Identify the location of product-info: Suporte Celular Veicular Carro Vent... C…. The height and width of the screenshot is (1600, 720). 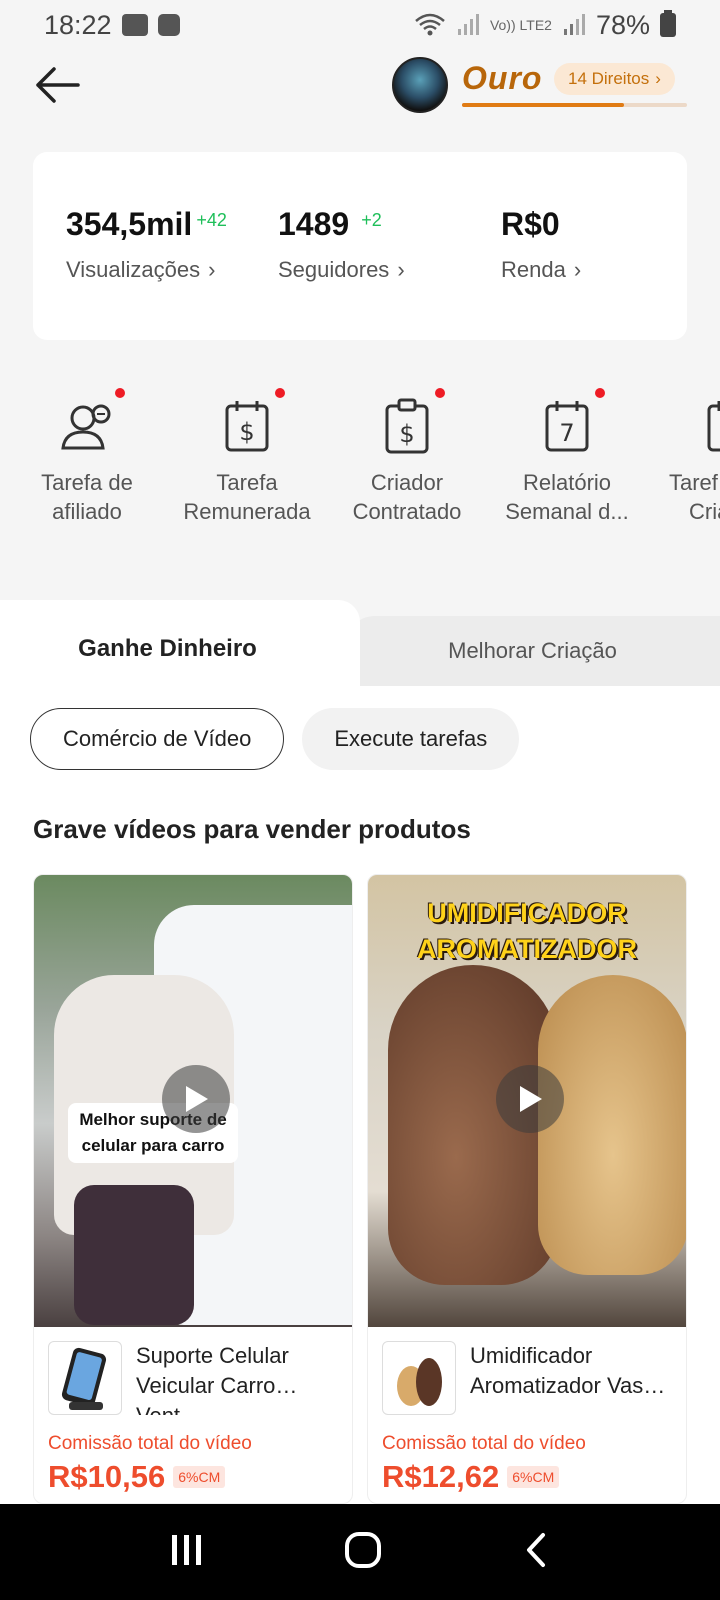
(193, 1411).